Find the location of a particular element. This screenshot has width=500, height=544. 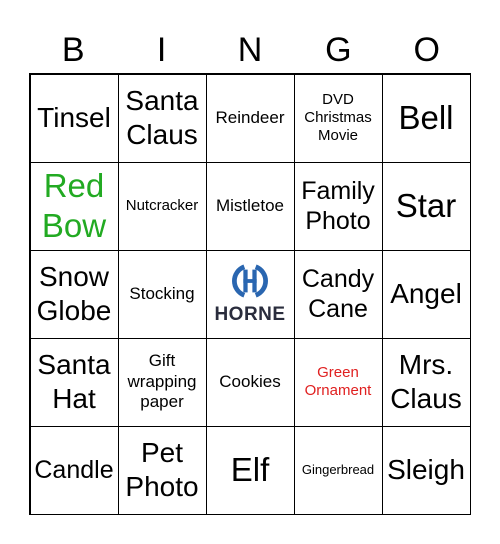

bingo-cell: Gift wrapping paper is located at coordinates (162, 382).